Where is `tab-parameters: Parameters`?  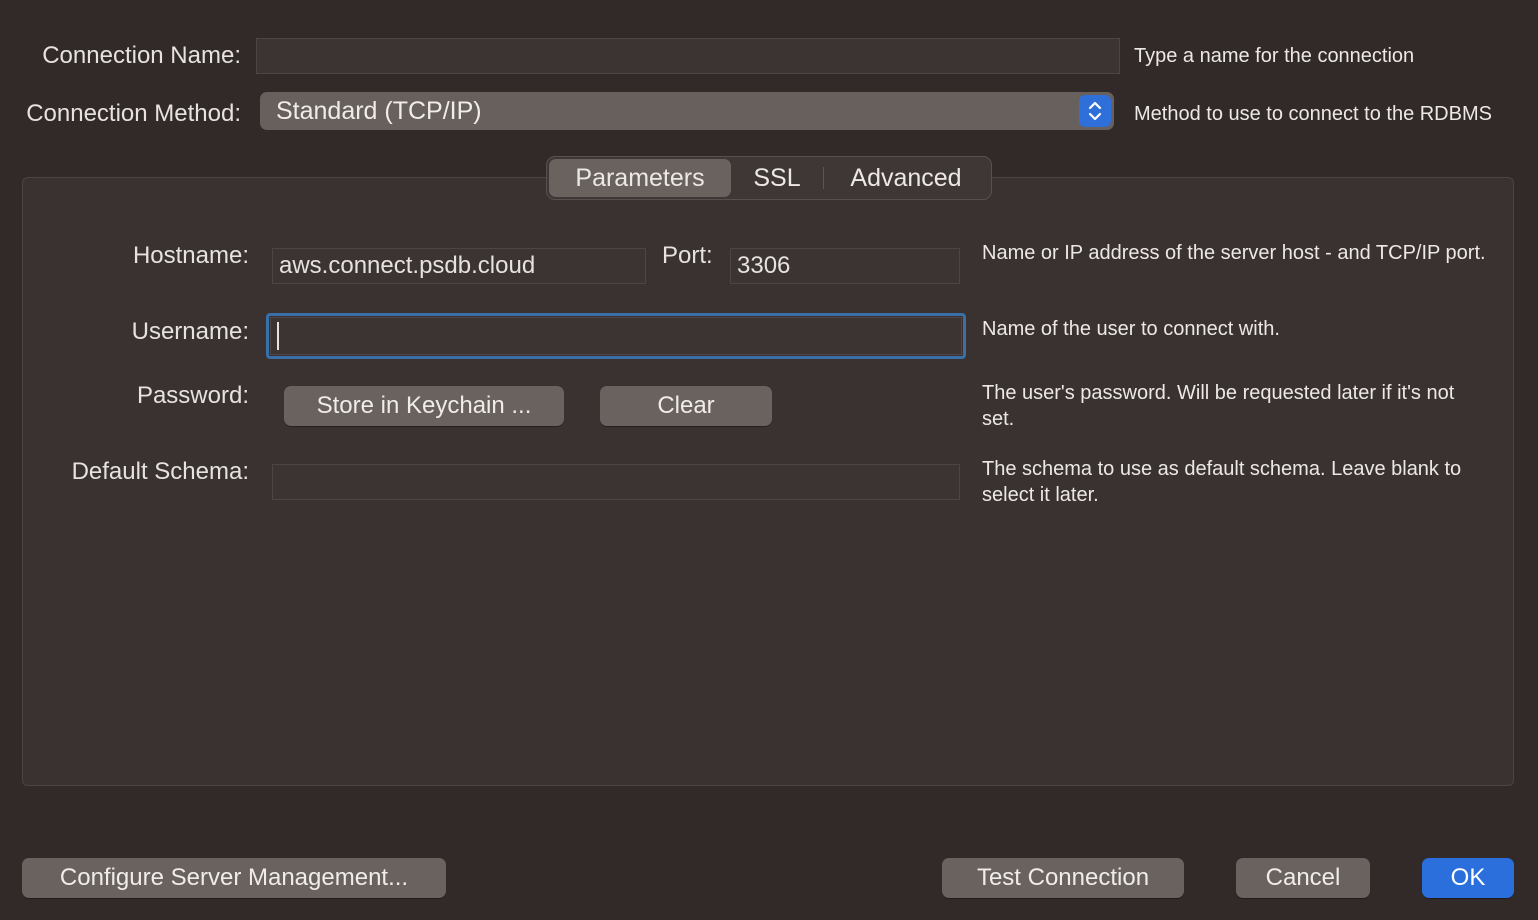
tab-parameters: Parameters is located at coordinates (640, 178).